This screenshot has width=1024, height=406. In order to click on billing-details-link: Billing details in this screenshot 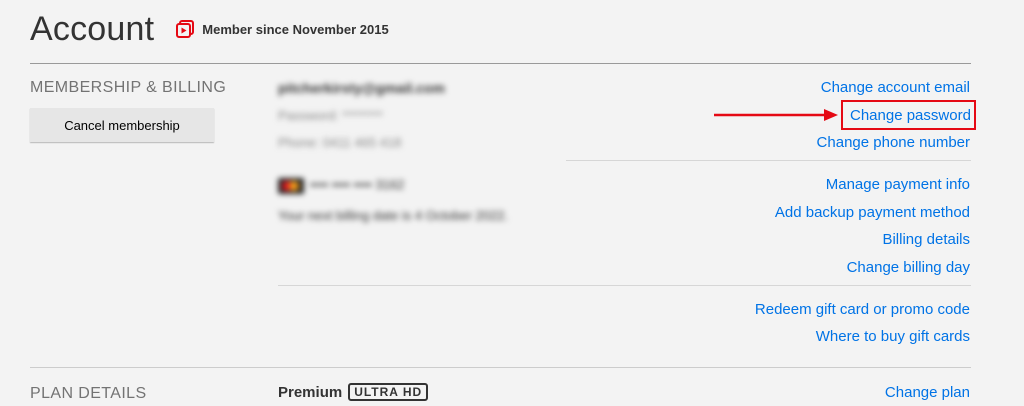, I will do `click(926, 239)`.